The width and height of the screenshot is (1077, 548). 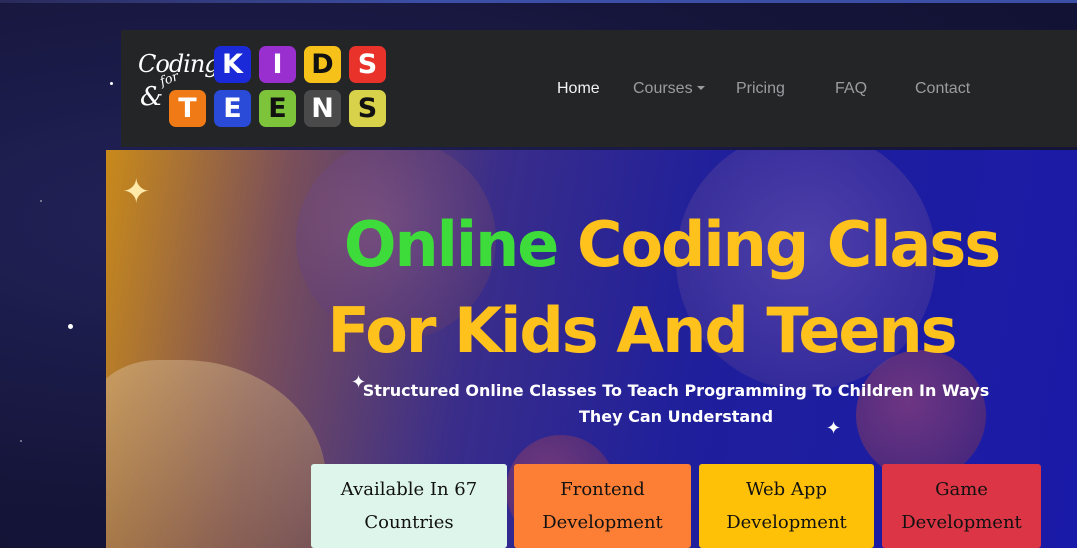 I want to click on card-game-label: Game Development, so click(x=961, y=506).